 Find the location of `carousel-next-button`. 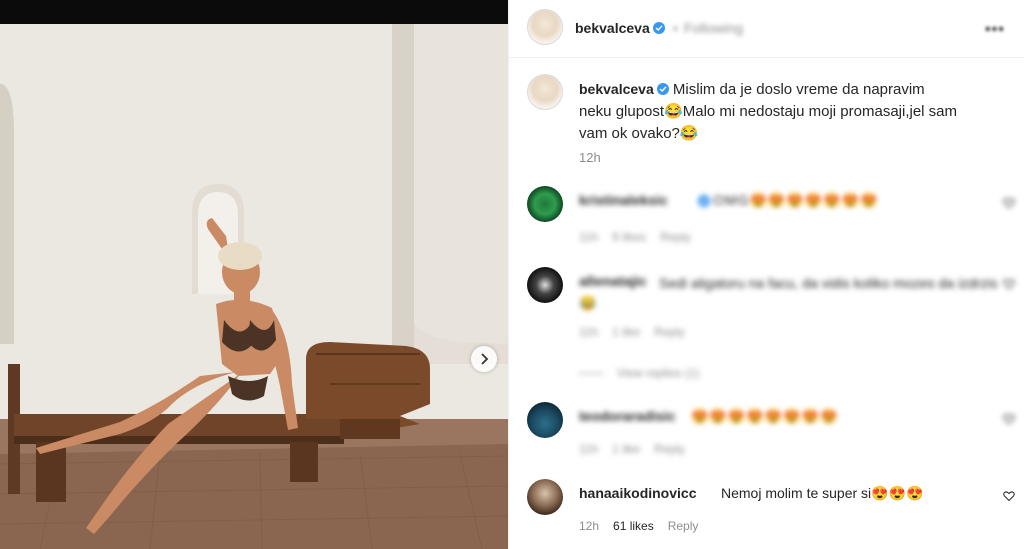

carousel-next-button is located at coordinates (484, 359).